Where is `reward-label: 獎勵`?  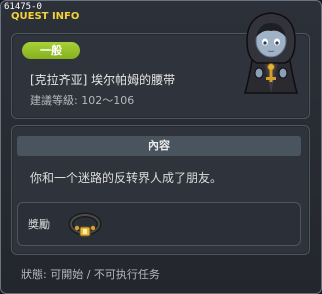 reward-label: 獎勵 is located at coordinates (39, 224).